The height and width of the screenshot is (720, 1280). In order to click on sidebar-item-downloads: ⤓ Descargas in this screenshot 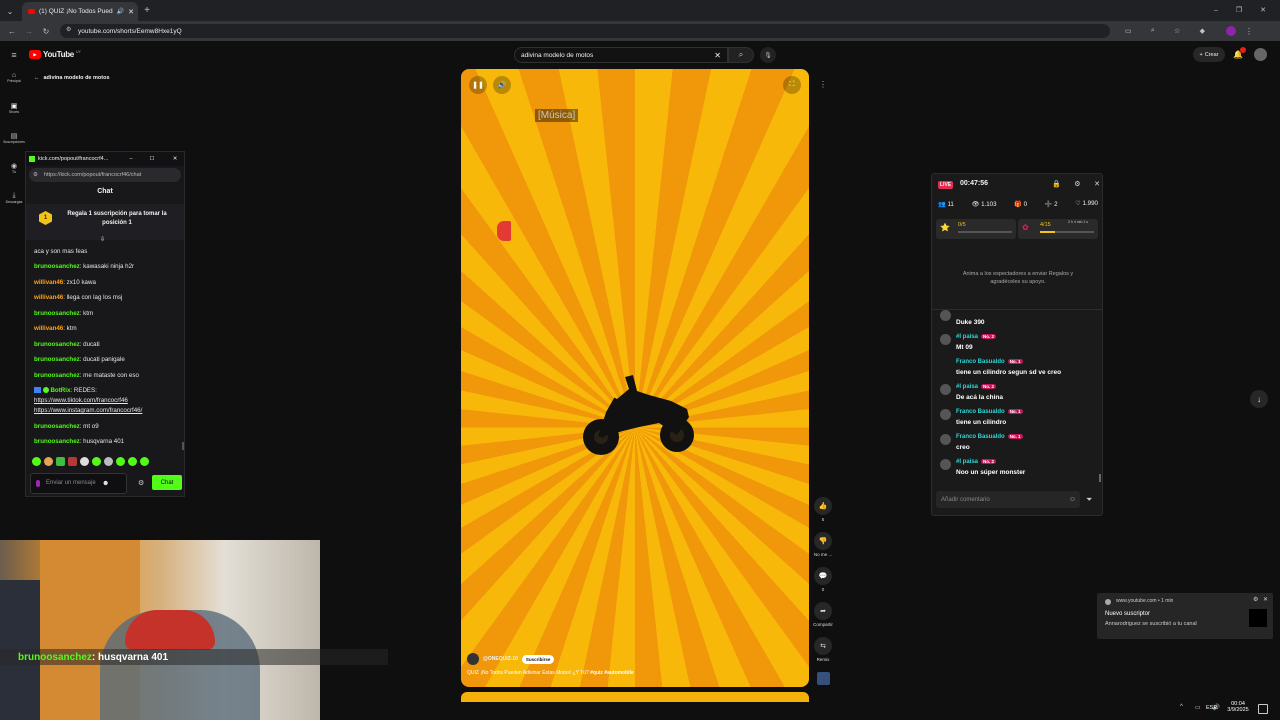, I will do `click(14, 198)`.